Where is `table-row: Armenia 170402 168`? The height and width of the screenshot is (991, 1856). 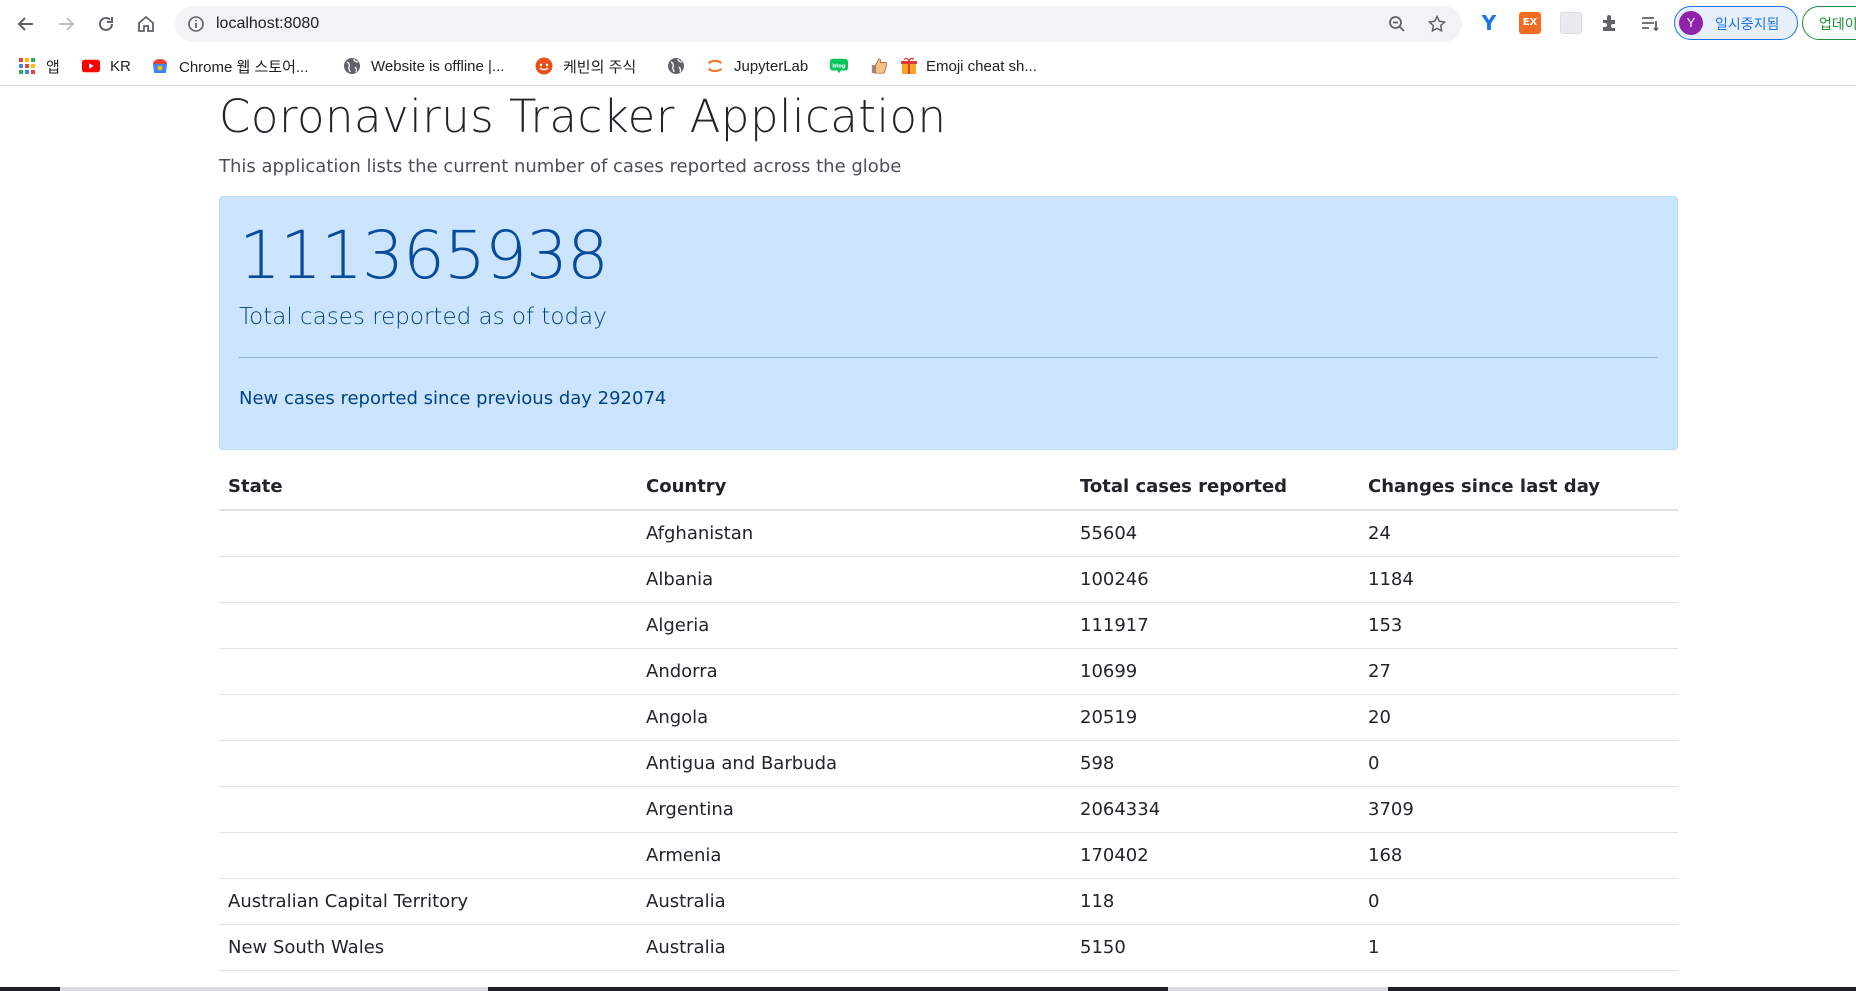
table-row: Armenia 170402 168 is located at coordinates (948, 855).